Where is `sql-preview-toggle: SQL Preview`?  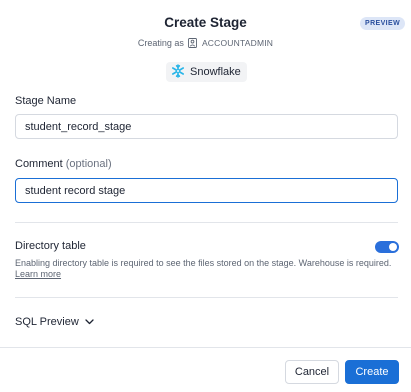 sql-preview-toggle: SQL Preview is located at coordinates (54, 322).